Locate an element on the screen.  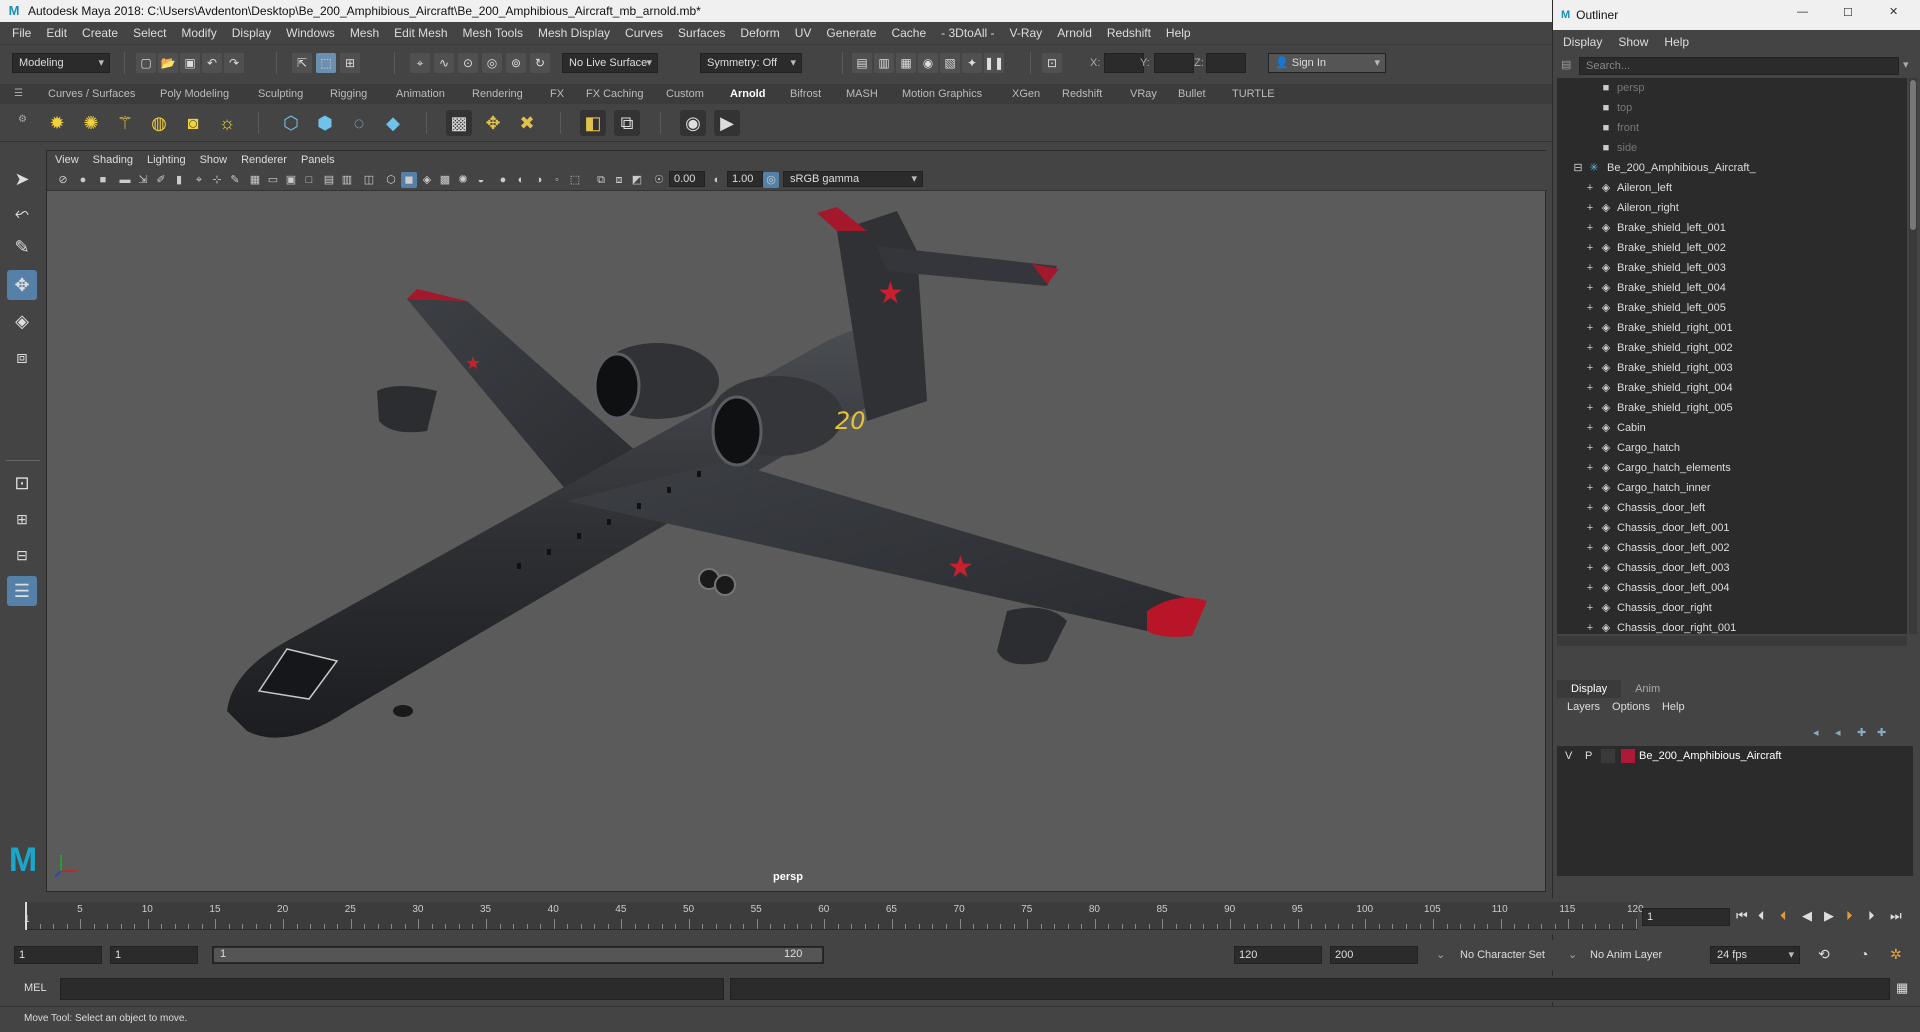
snap-rotate-icon: ↻ is located at coordinates (540, 63).